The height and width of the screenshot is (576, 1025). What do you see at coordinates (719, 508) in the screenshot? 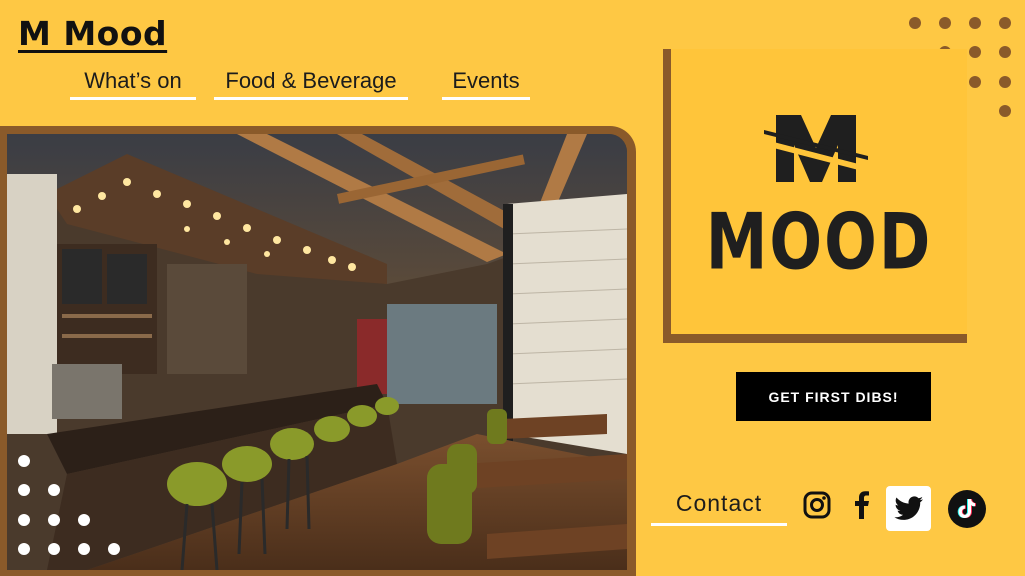
I see `contact-link: Contact` at bounding box center [719, 508].